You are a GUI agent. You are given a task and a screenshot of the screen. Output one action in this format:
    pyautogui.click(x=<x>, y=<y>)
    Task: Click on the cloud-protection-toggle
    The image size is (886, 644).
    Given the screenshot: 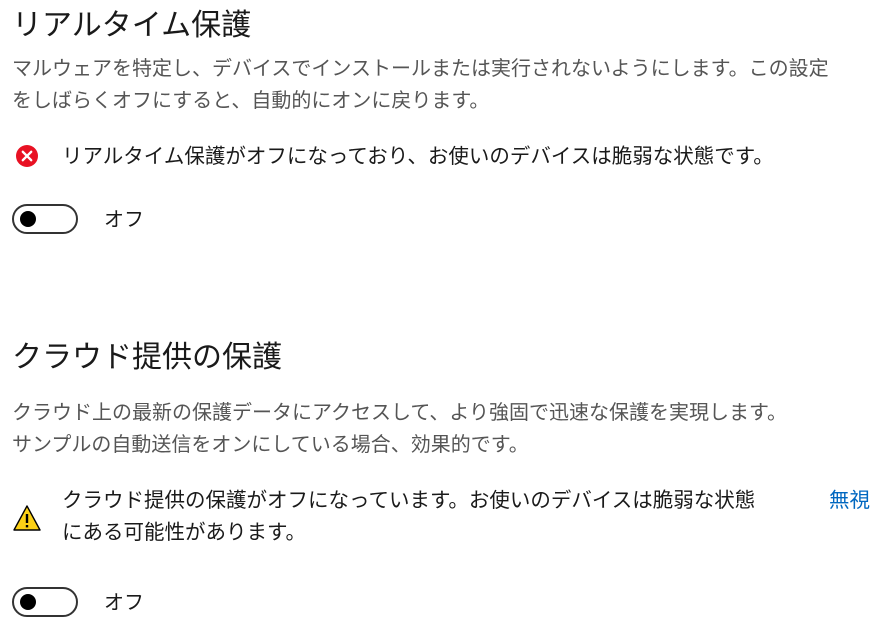 What is the action you would take?
    pyautogui.click(x=45, y=602)
    